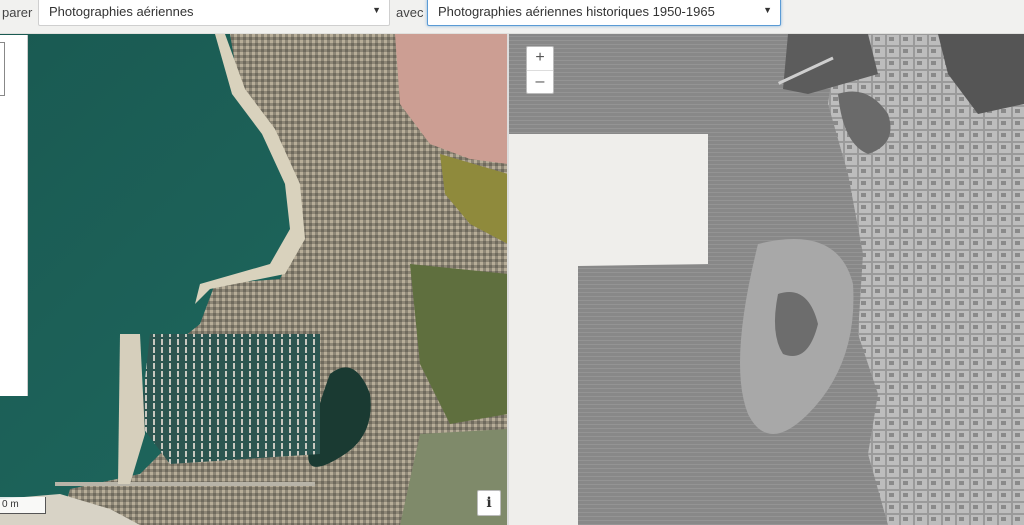 This screenshot has height=525, width=1024. What do you see at coordinates (540, 58) in the screenshot?
I see `zoom-in-icon: +` at bounding box center [540, 58].